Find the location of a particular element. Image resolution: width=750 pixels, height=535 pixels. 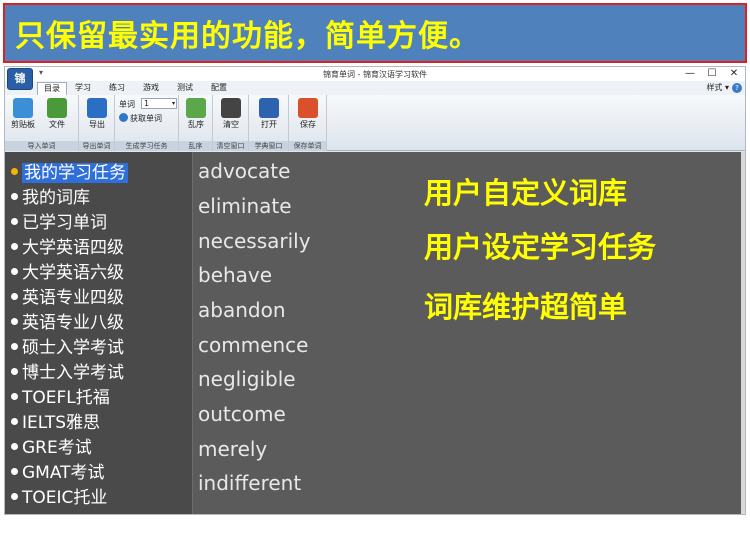

word-item: eliminate is located at coordinates (245, 206).